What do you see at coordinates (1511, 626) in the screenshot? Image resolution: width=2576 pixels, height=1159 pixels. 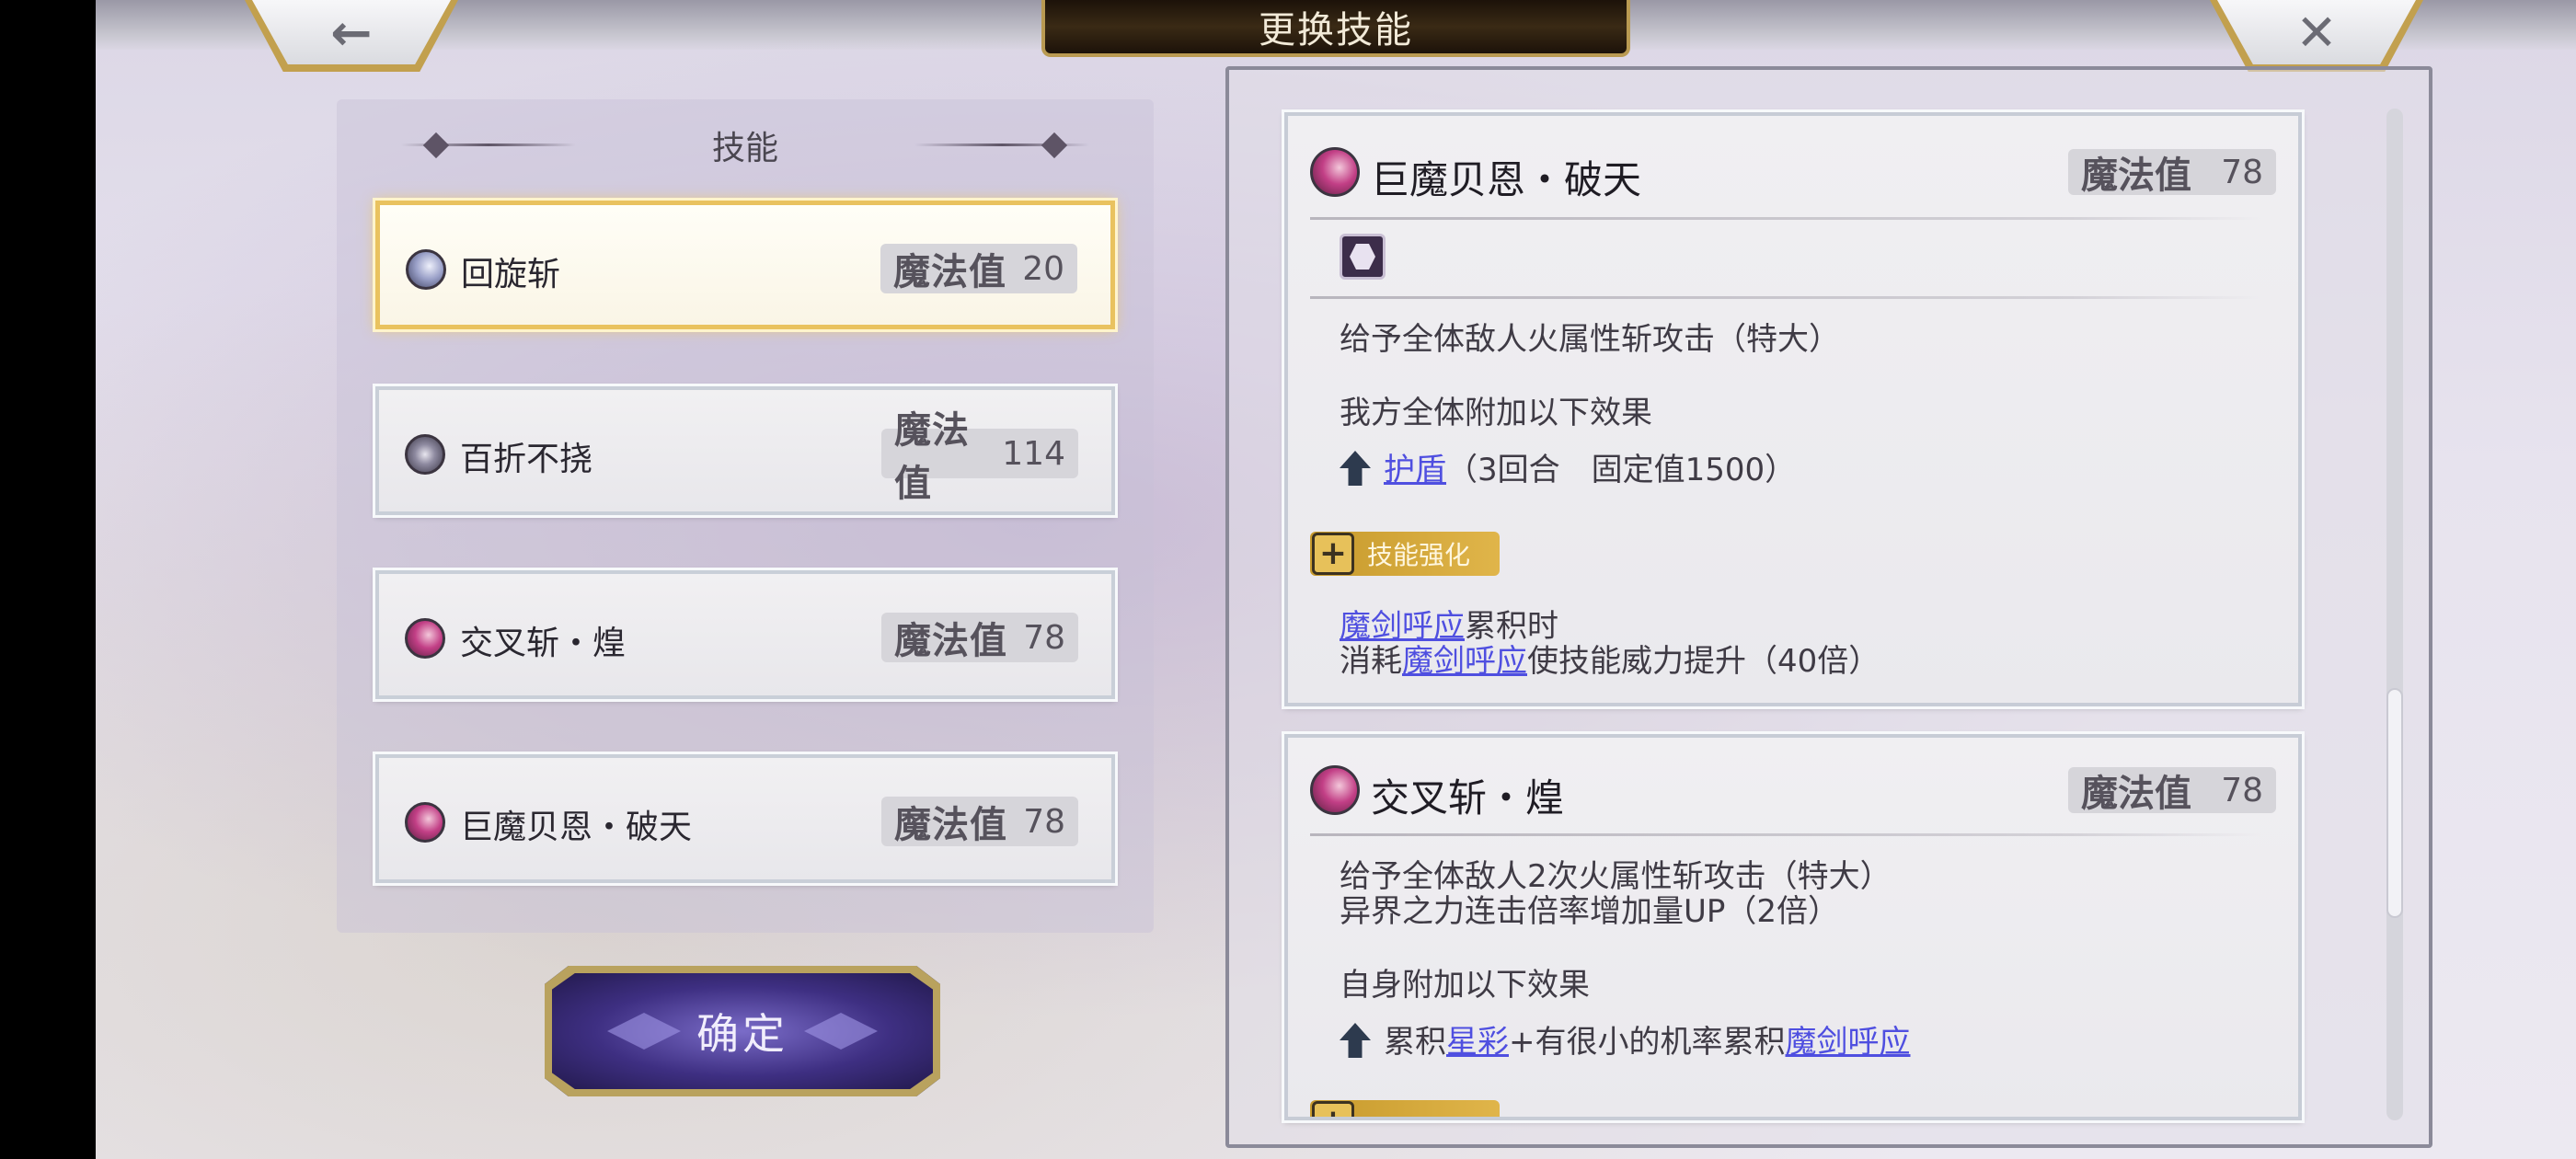 I see `enhance-text: 累积时` at bounding box center [1511, 626].